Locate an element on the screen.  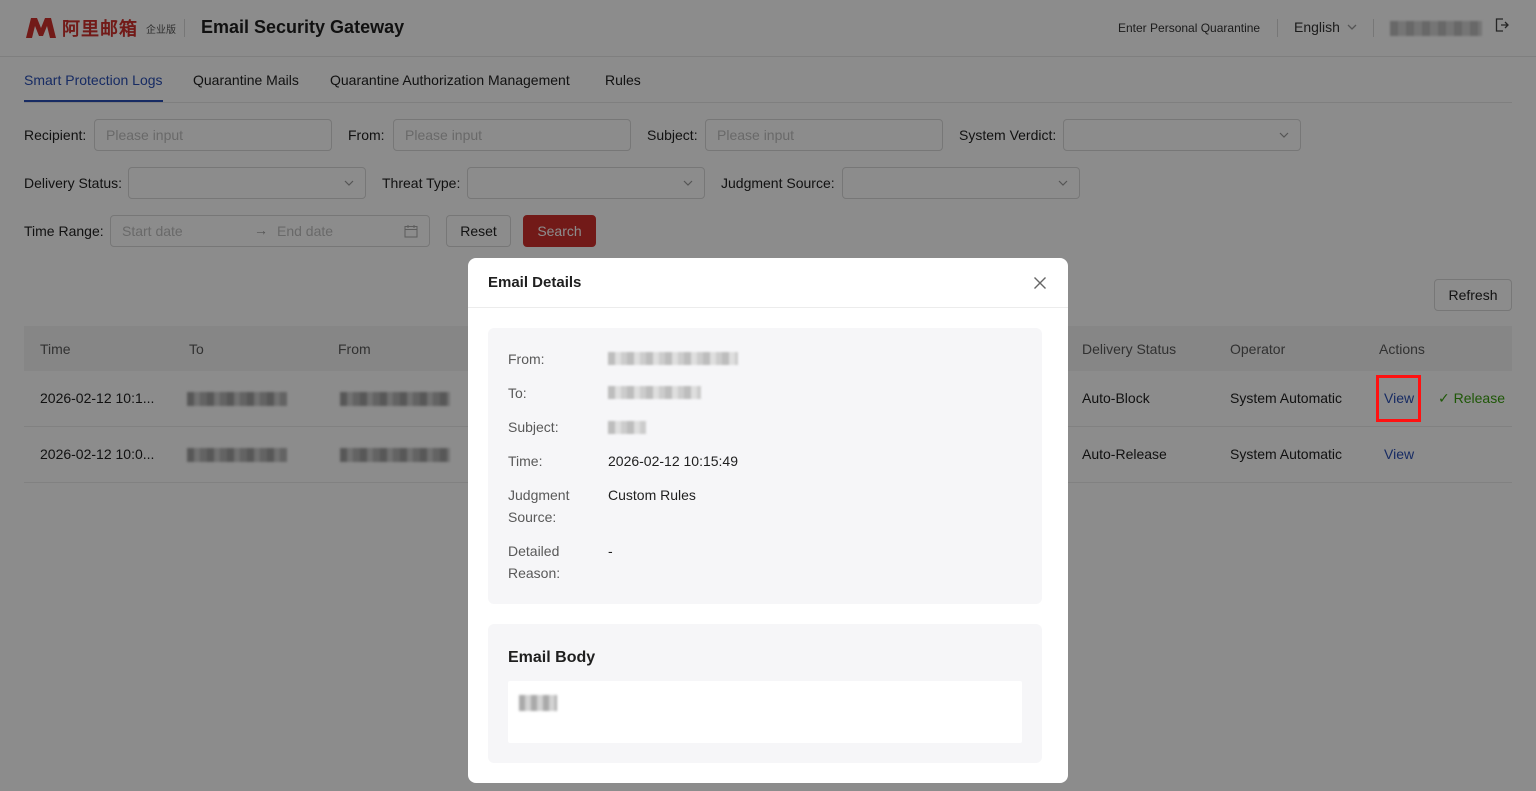
time-label: Time: is located at coordinates (525, 461).